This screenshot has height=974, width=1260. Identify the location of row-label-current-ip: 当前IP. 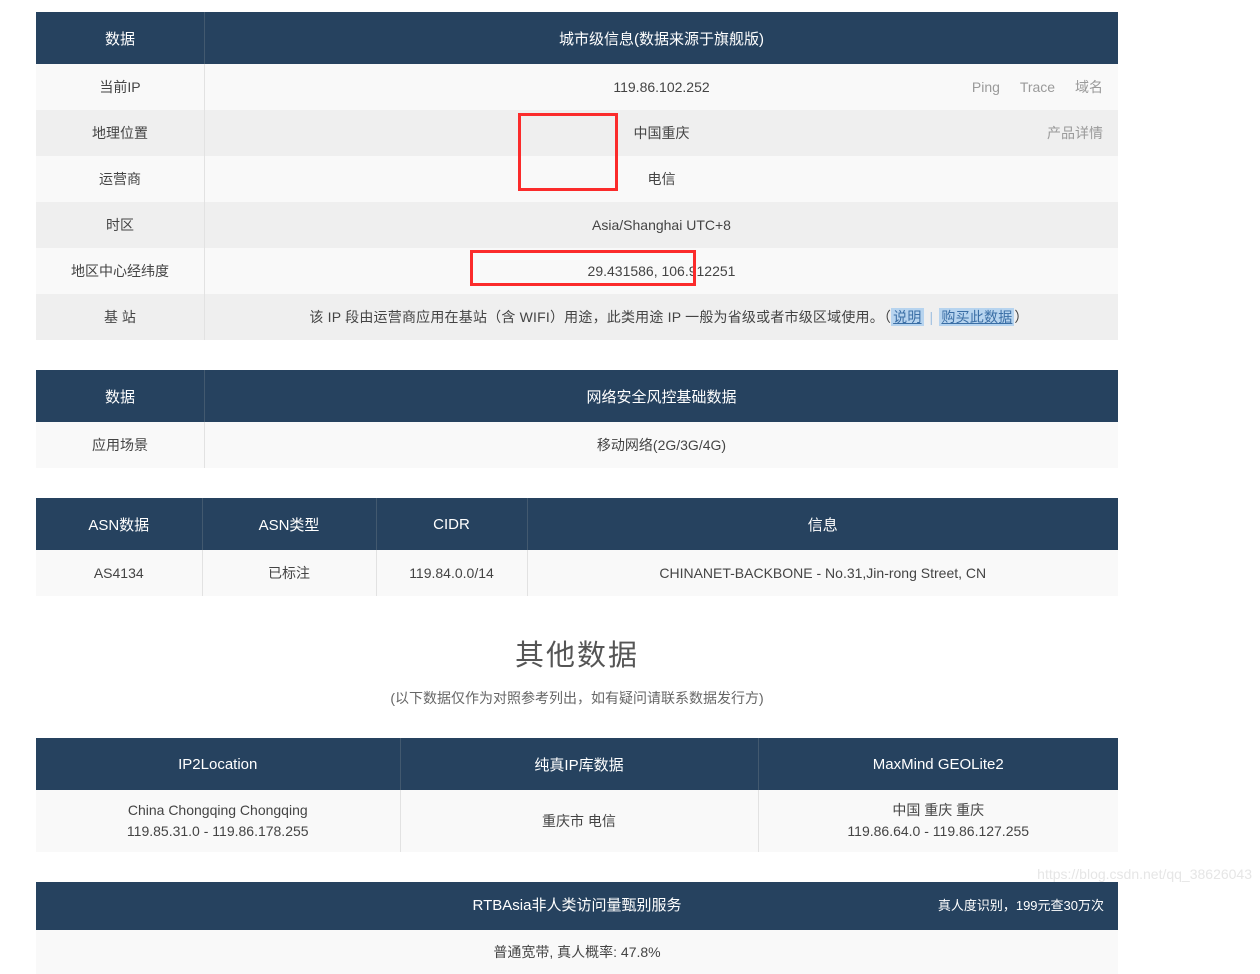
(120, 87).